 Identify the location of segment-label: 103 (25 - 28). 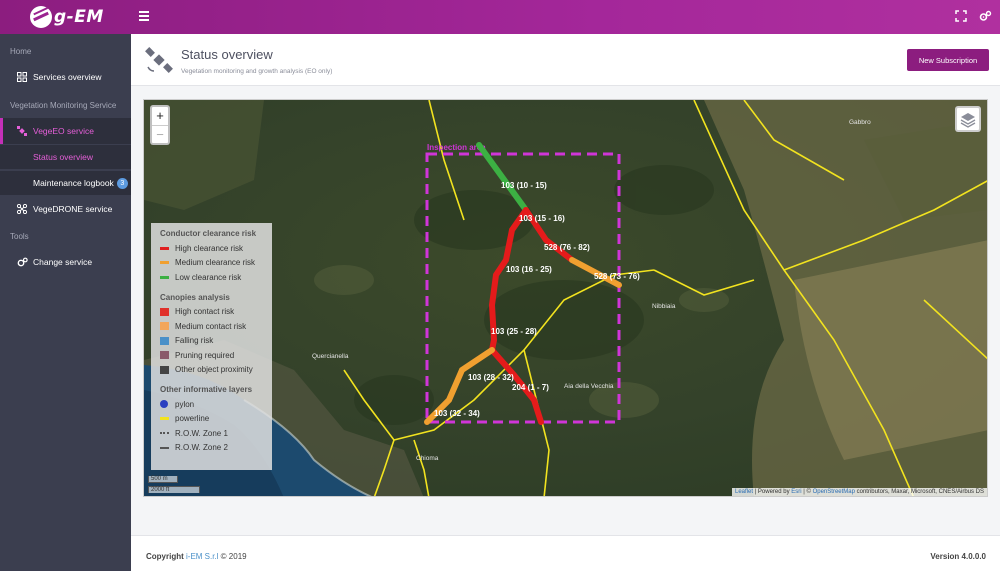
(514, 331).